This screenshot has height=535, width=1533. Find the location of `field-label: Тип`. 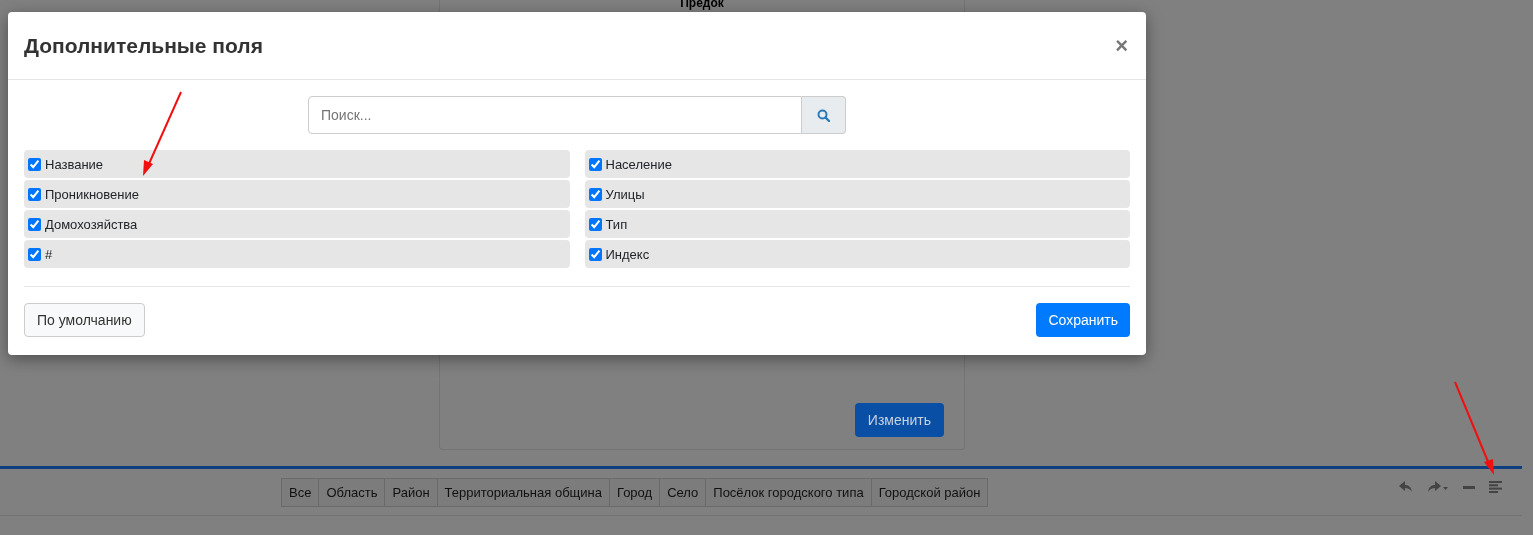

field-label: Тип is located at coordinates (616, 224).